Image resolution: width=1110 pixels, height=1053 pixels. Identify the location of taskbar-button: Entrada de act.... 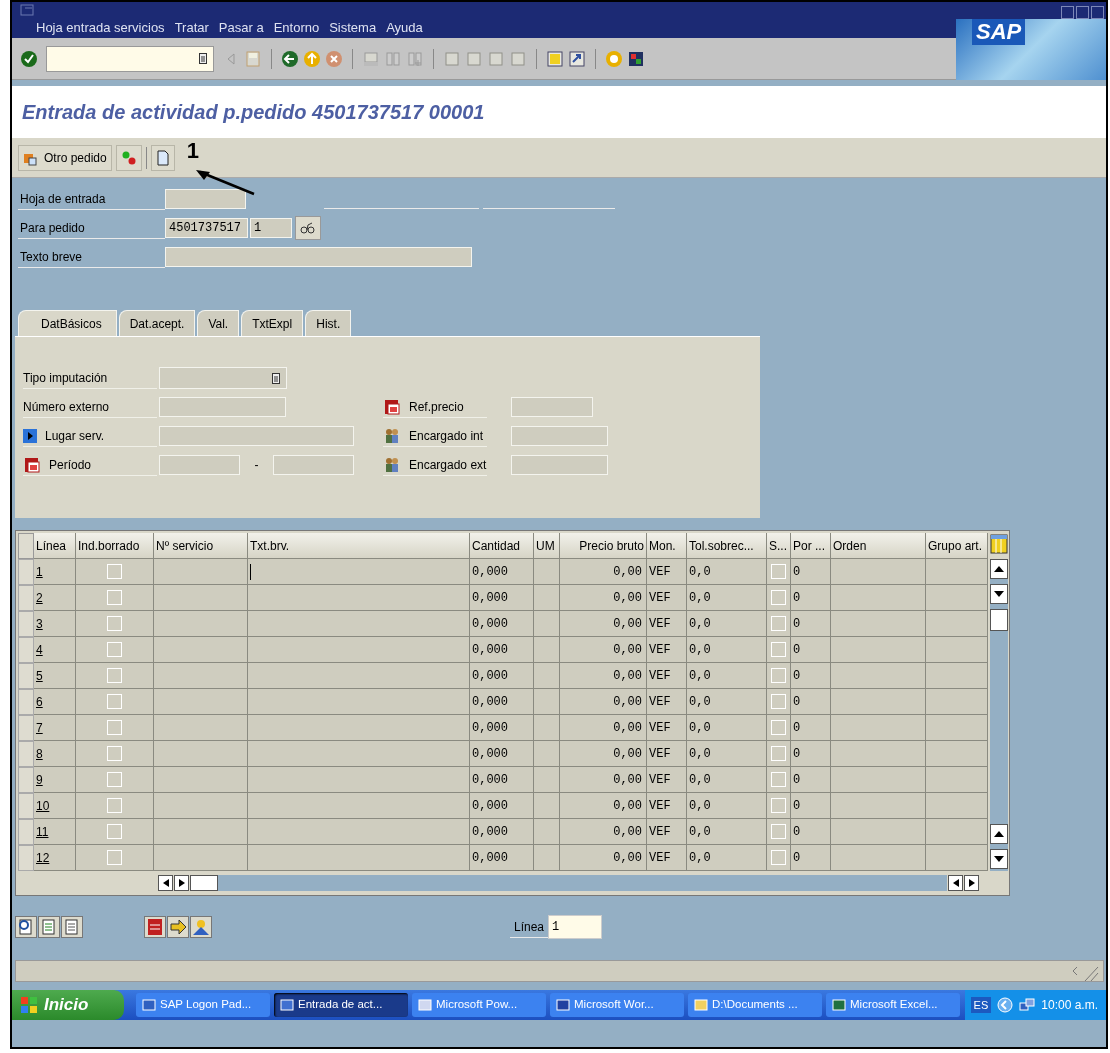
(341, 1005).